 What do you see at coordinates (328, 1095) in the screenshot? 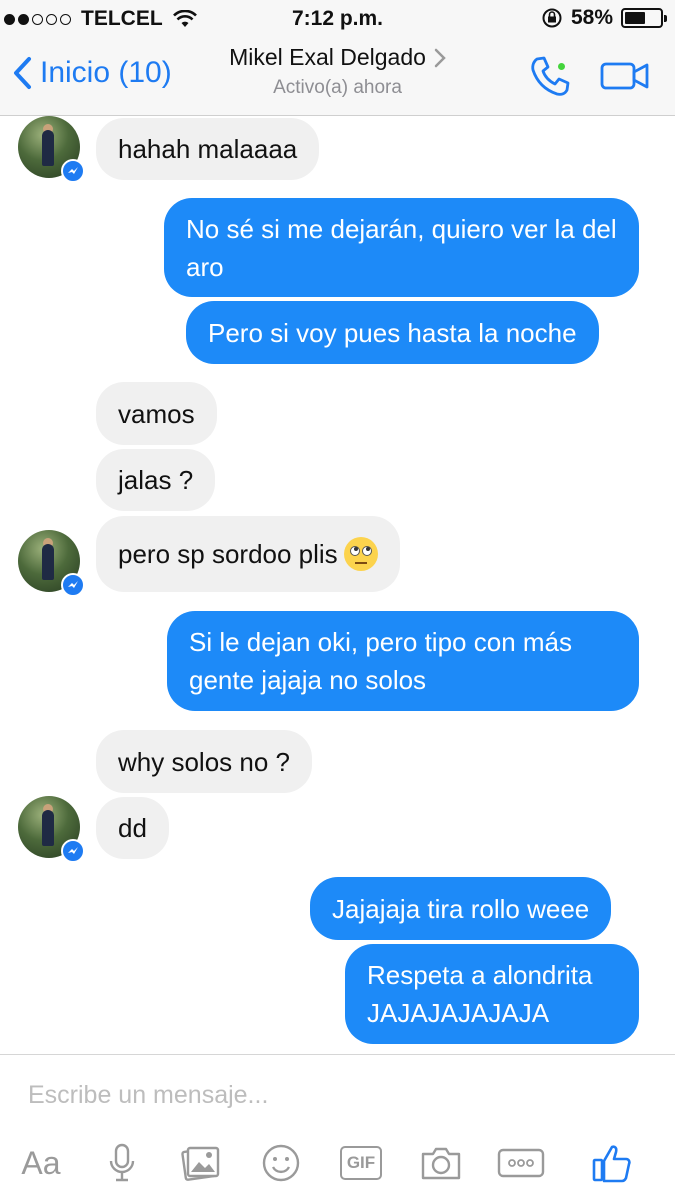
I see `message-input` at bounding box center [328, 1095].